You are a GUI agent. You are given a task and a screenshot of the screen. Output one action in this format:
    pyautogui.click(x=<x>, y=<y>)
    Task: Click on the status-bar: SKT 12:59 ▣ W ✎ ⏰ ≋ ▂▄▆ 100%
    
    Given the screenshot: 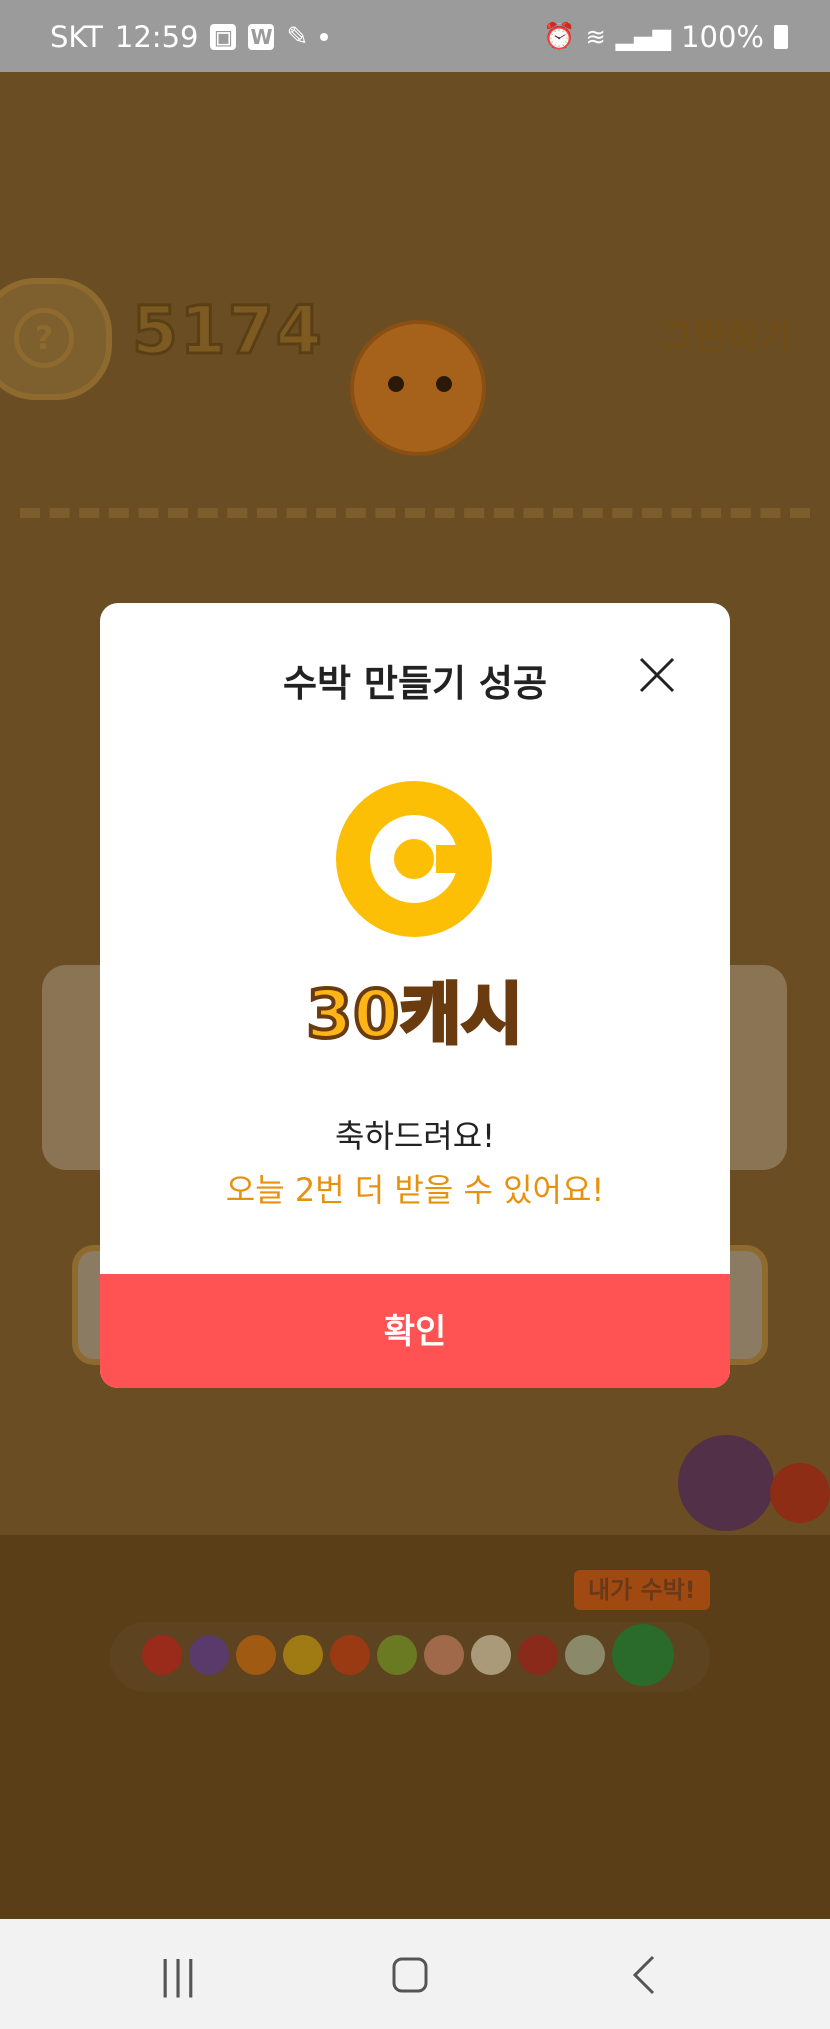 What is the action you would take?
    pyautogui.click(x=415, y=36)
    